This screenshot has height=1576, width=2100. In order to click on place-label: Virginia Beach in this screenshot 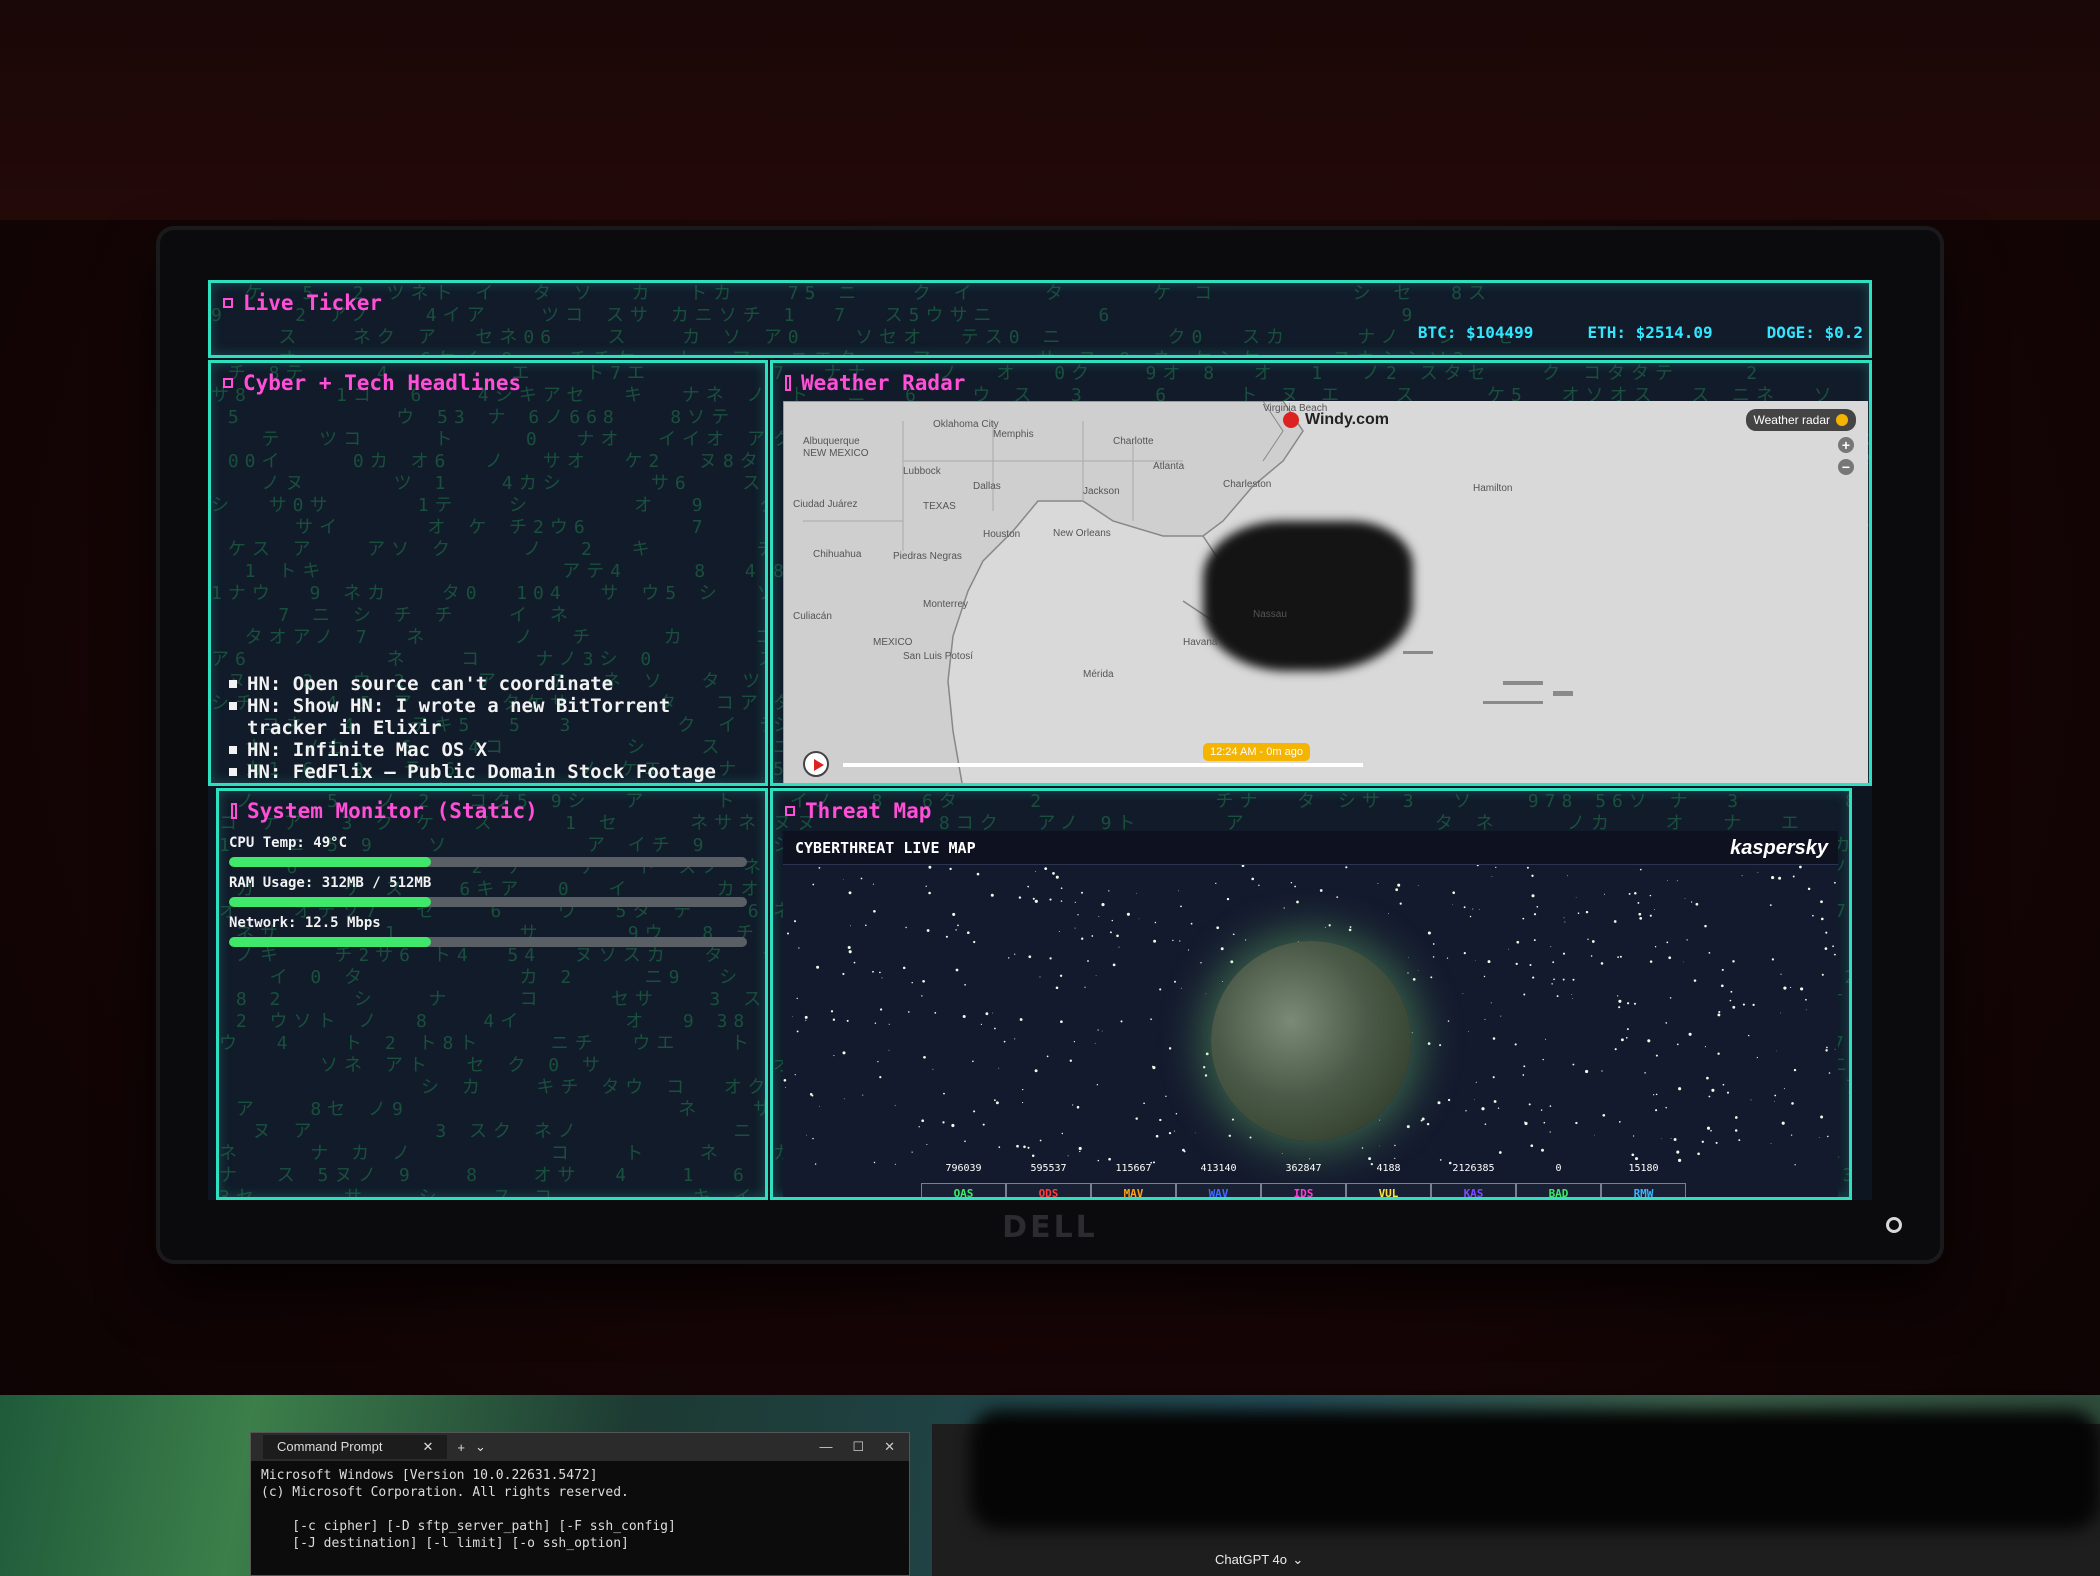, I will do `click(1295, 408)`.